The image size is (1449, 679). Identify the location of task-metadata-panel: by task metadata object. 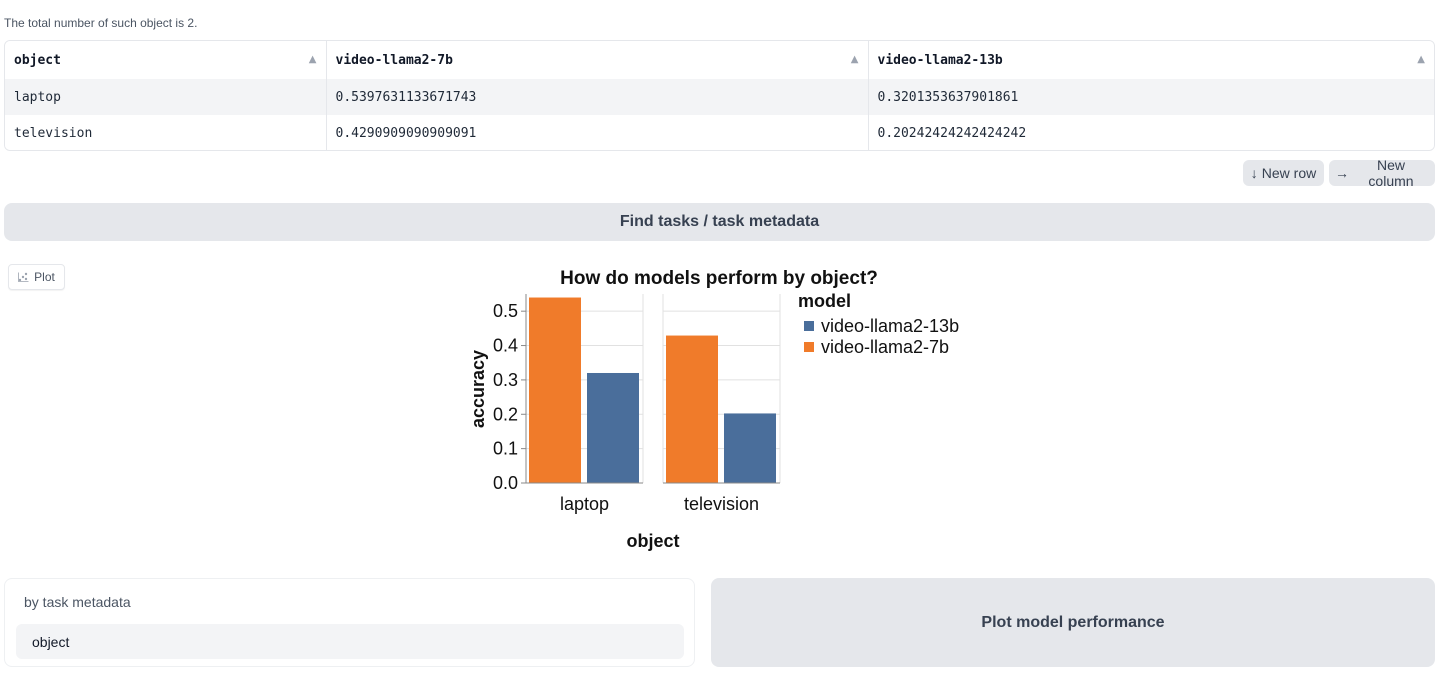
(349, 622).